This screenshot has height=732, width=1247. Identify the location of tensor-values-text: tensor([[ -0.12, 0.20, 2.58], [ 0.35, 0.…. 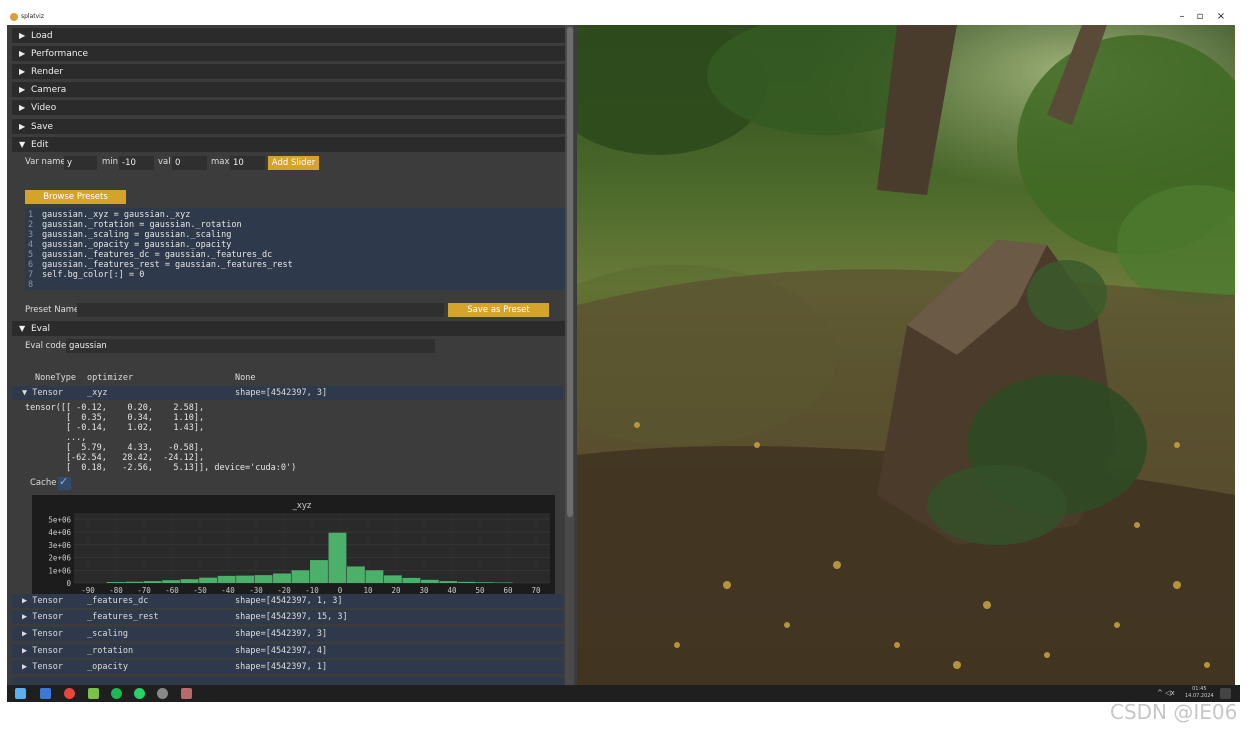
(161, 438).